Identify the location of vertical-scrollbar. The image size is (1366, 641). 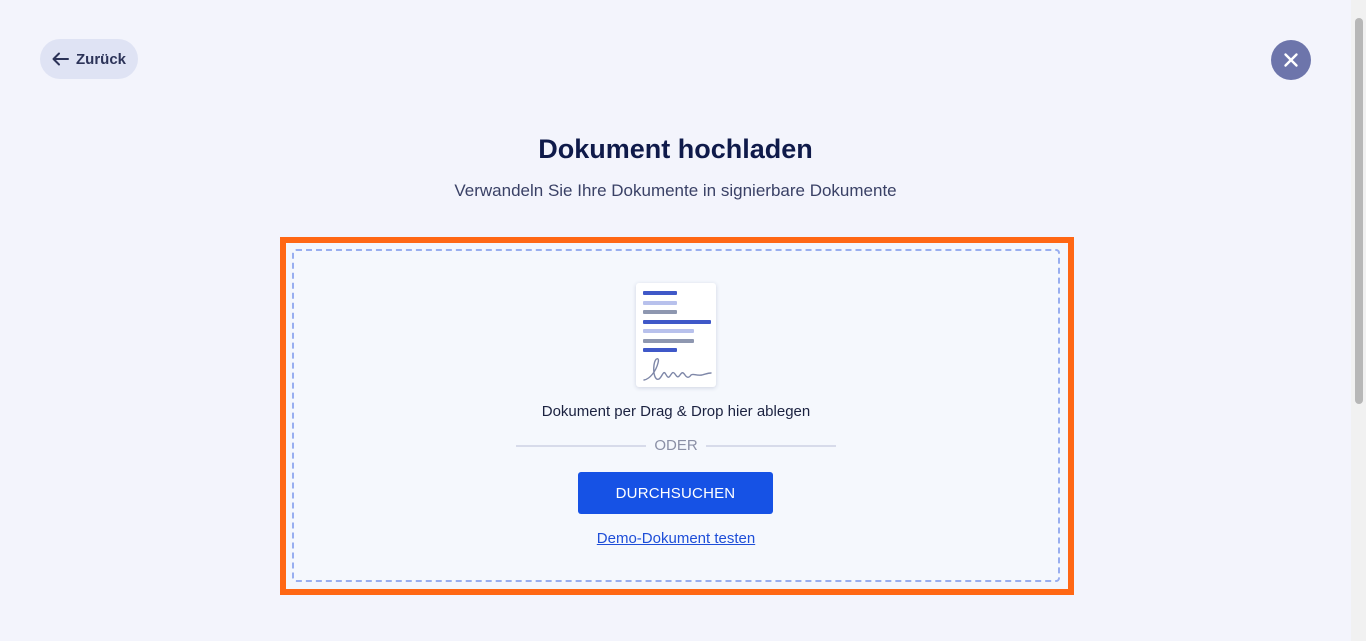
(1358, 320).